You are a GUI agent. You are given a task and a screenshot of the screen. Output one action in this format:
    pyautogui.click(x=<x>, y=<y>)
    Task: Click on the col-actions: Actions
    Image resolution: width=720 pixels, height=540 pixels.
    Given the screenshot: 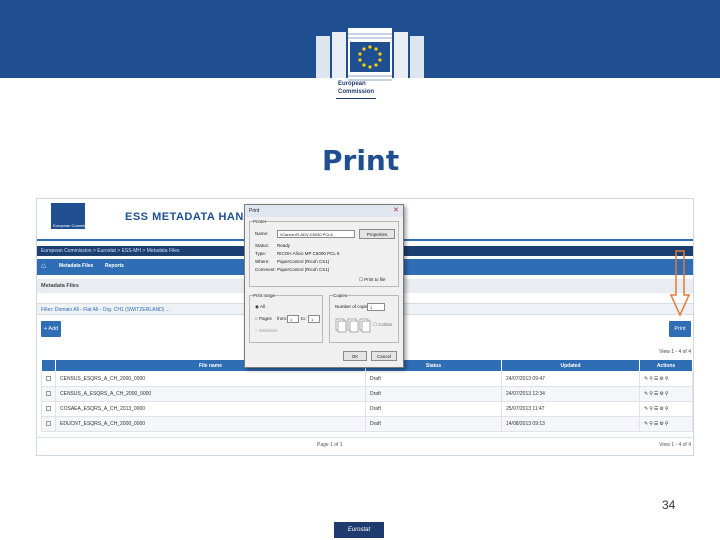 What is the action you would take?
    pyautogui.click(x=666, y=365)
    